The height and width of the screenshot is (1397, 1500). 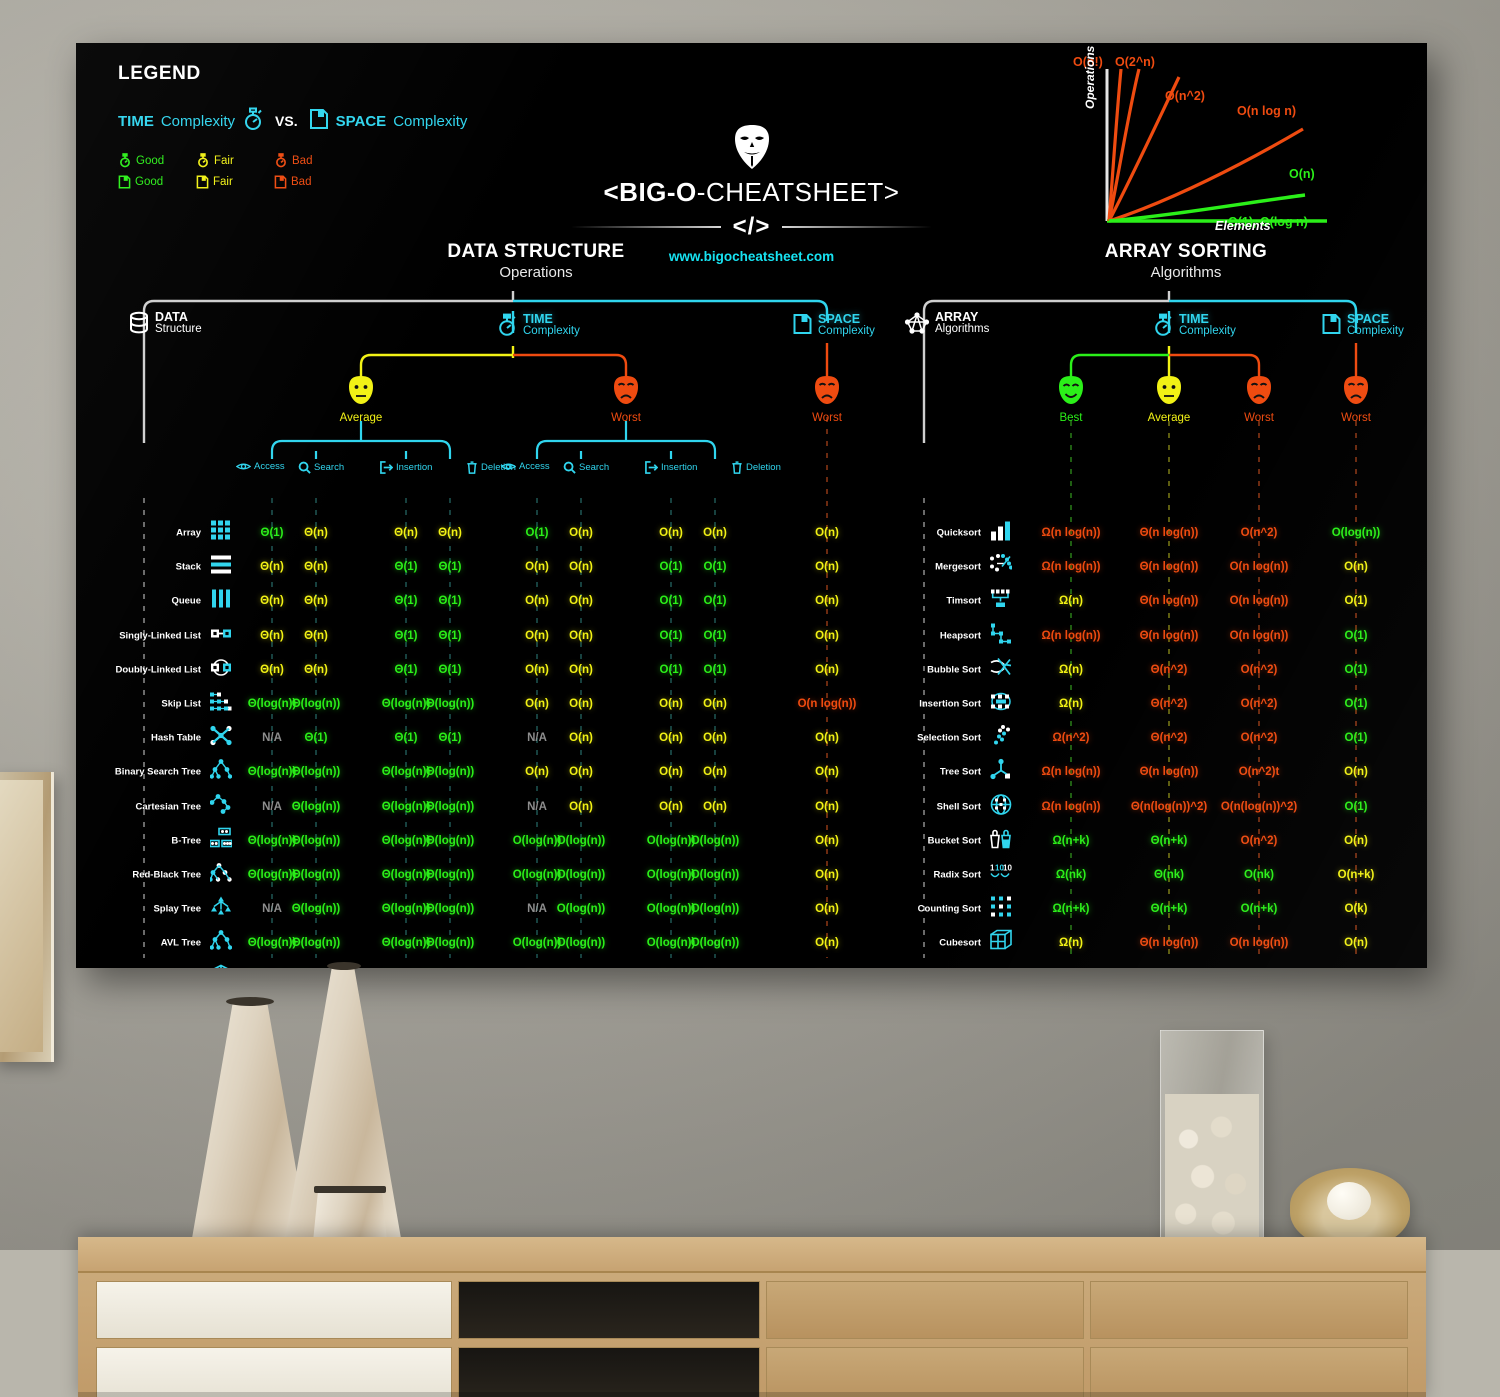 I want to click on sideboard-row-upper, so click(x=752, y=1310).